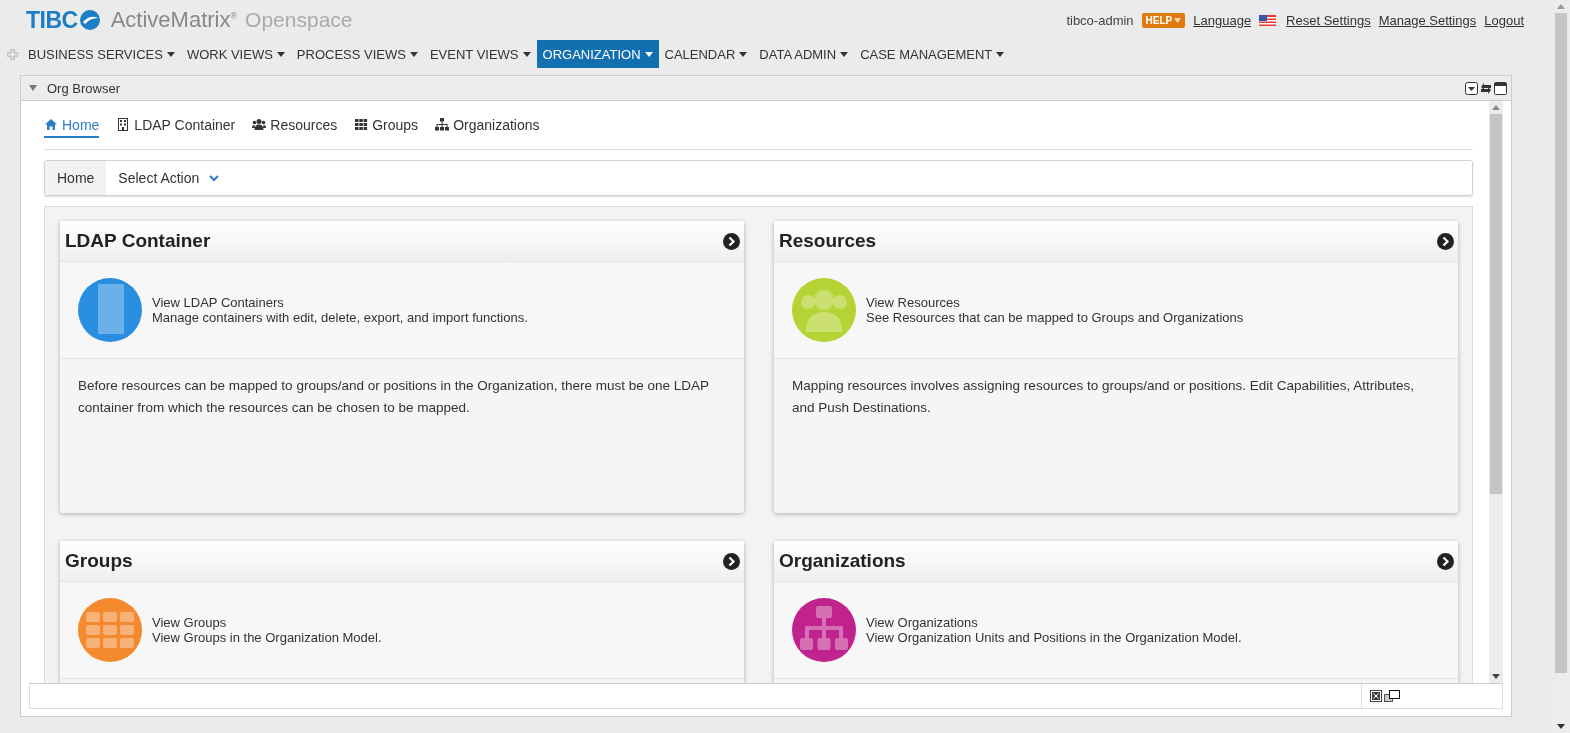  I want to click on grid-icon, so click(361, 124).